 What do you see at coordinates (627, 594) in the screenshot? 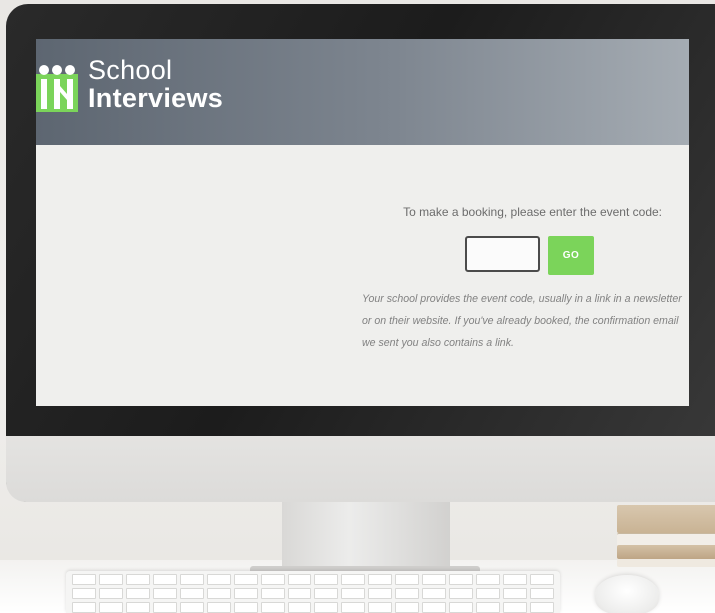
I see `mouse` at bounding box center [627, 594].